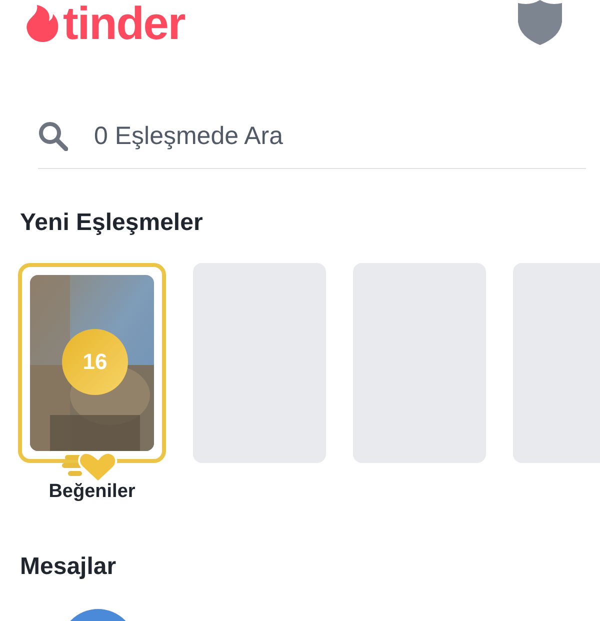  What do you see at coordinates (53, 136) in the screenshot?
I see `search-icon` at bounding box center [53, 136].